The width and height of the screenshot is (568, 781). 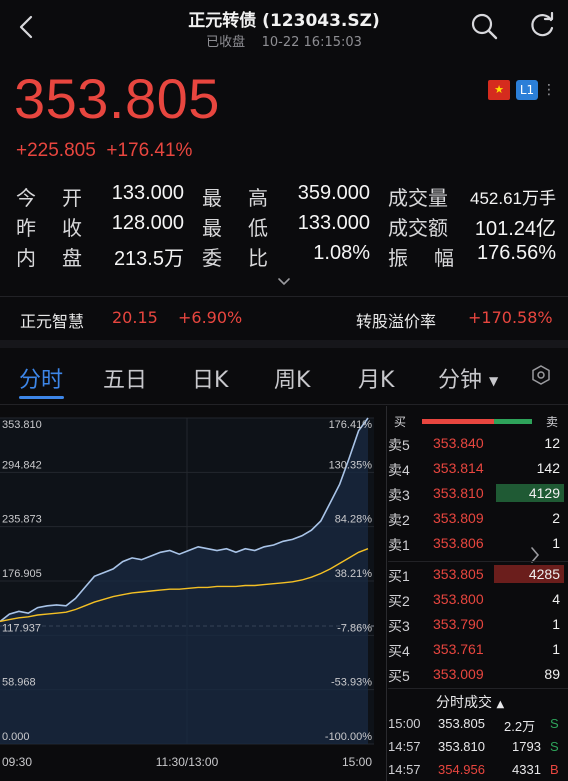 What do you see at coordinates (399, 676) in the screenshot?
I see `bid-label: 买5` at bounding box center [399, 676].